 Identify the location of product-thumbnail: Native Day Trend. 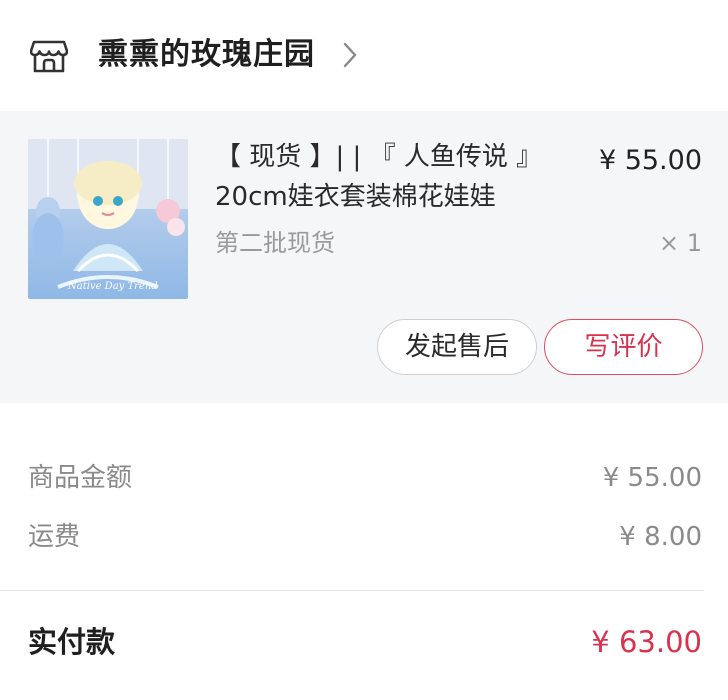
(108, 219).